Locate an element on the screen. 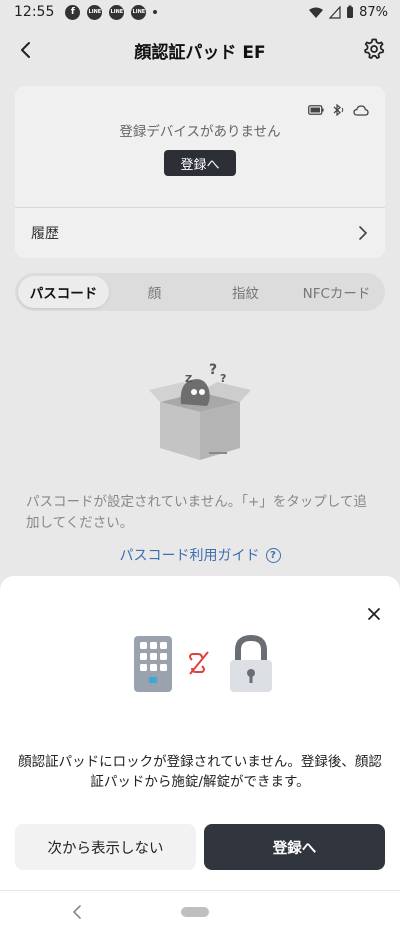 The width and height of the screenshot is (400, 935). no-device-text: 登録デバイスがありません is located at coordinates (200, 132).